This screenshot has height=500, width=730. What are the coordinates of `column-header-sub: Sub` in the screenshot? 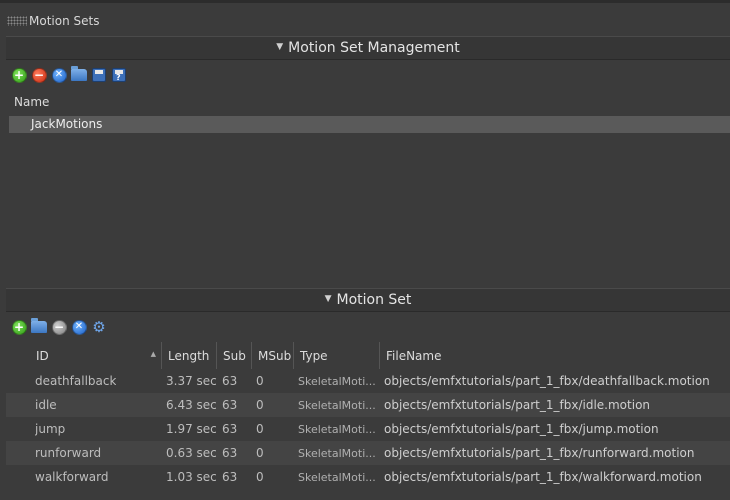 It's located at (233, 355).